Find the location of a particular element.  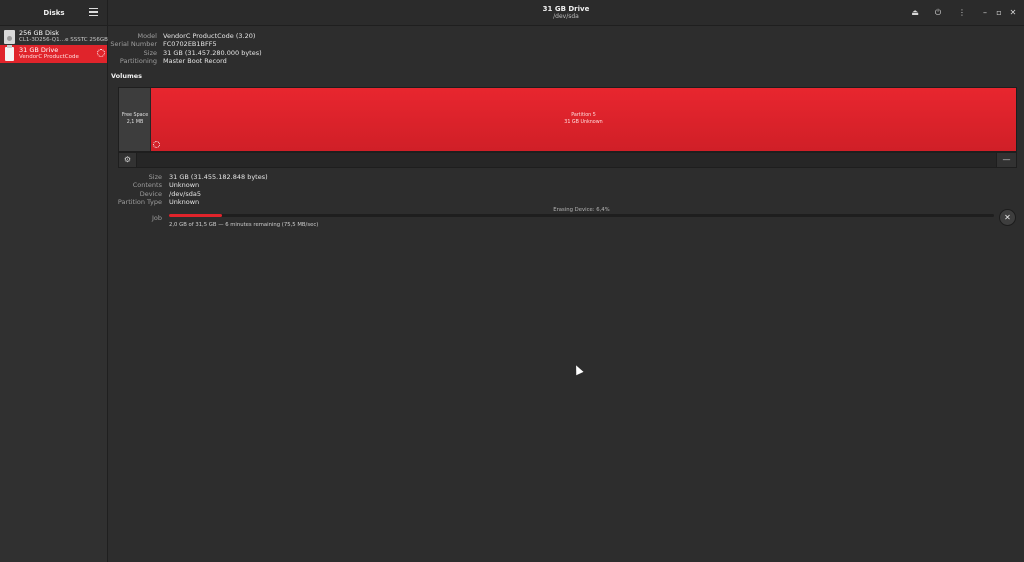

partition-type-value: Unknown is located at coordinates (184, 202).